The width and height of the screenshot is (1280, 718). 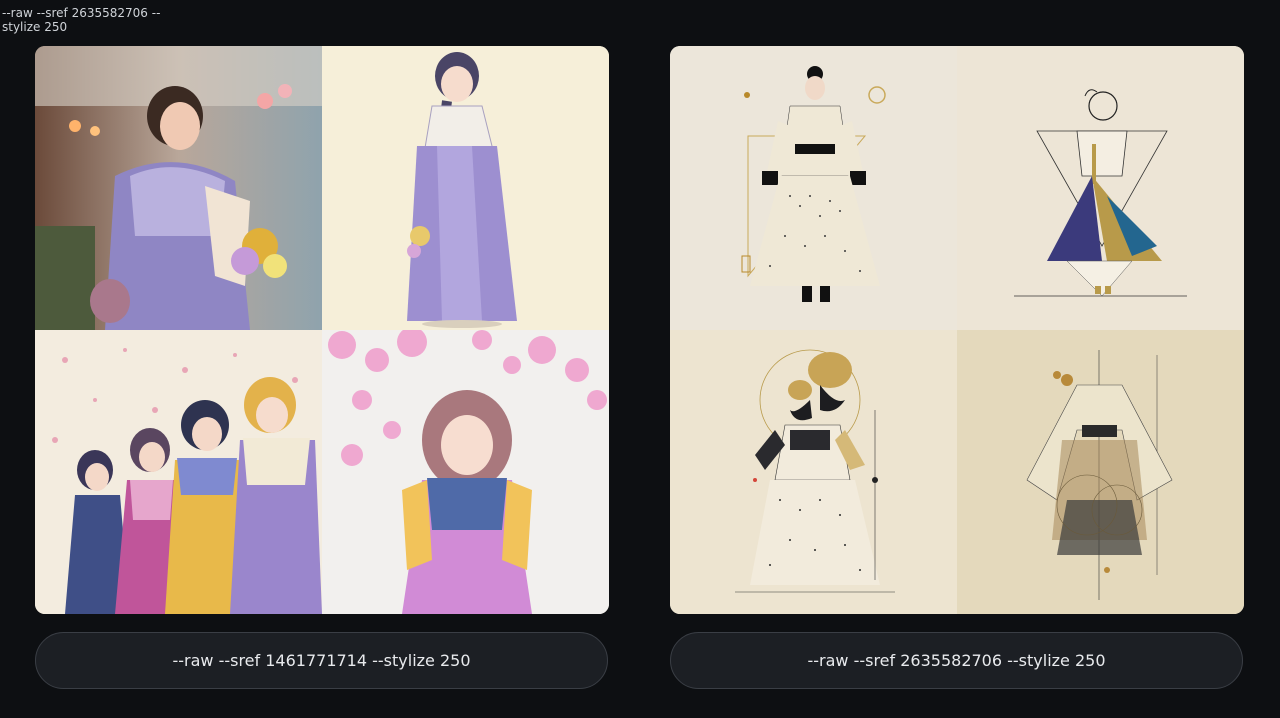 I want to click on grid-image-girl-cherry-blossoms, so click(x=465, y=472).